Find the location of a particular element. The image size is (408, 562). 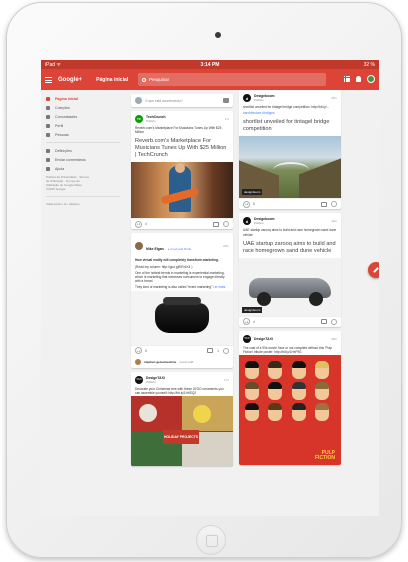

new-post-button is located at coordinates (373, 270).